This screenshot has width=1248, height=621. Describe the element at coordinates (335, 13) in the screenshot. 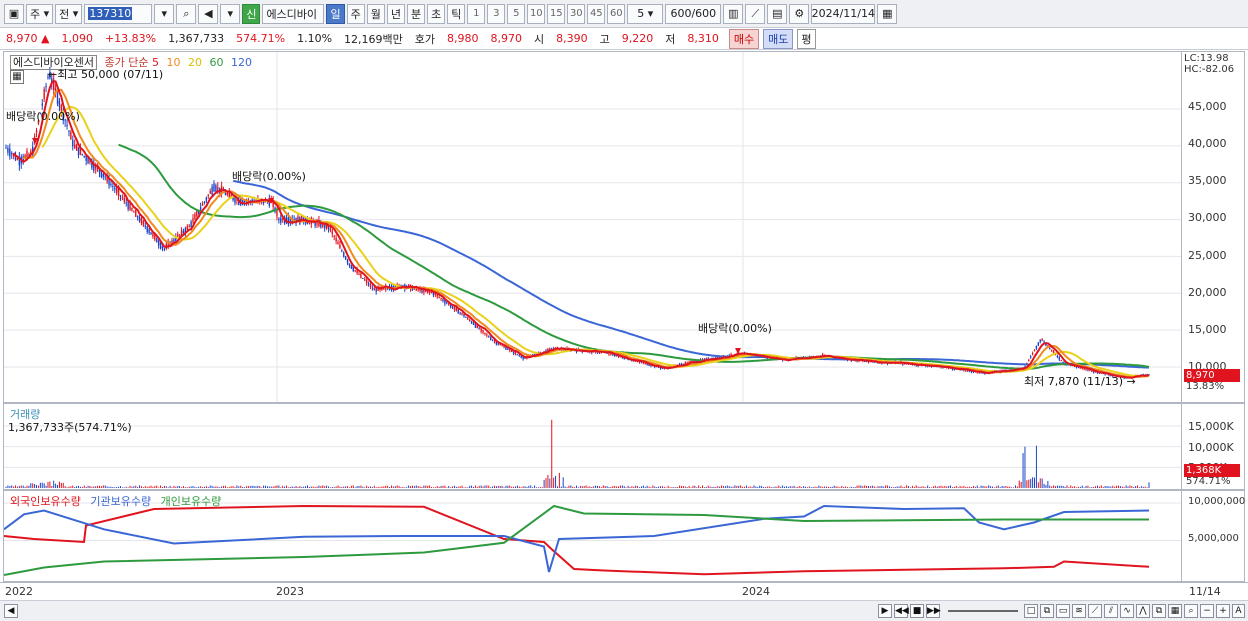

I see `tab-day: 일` at that location.